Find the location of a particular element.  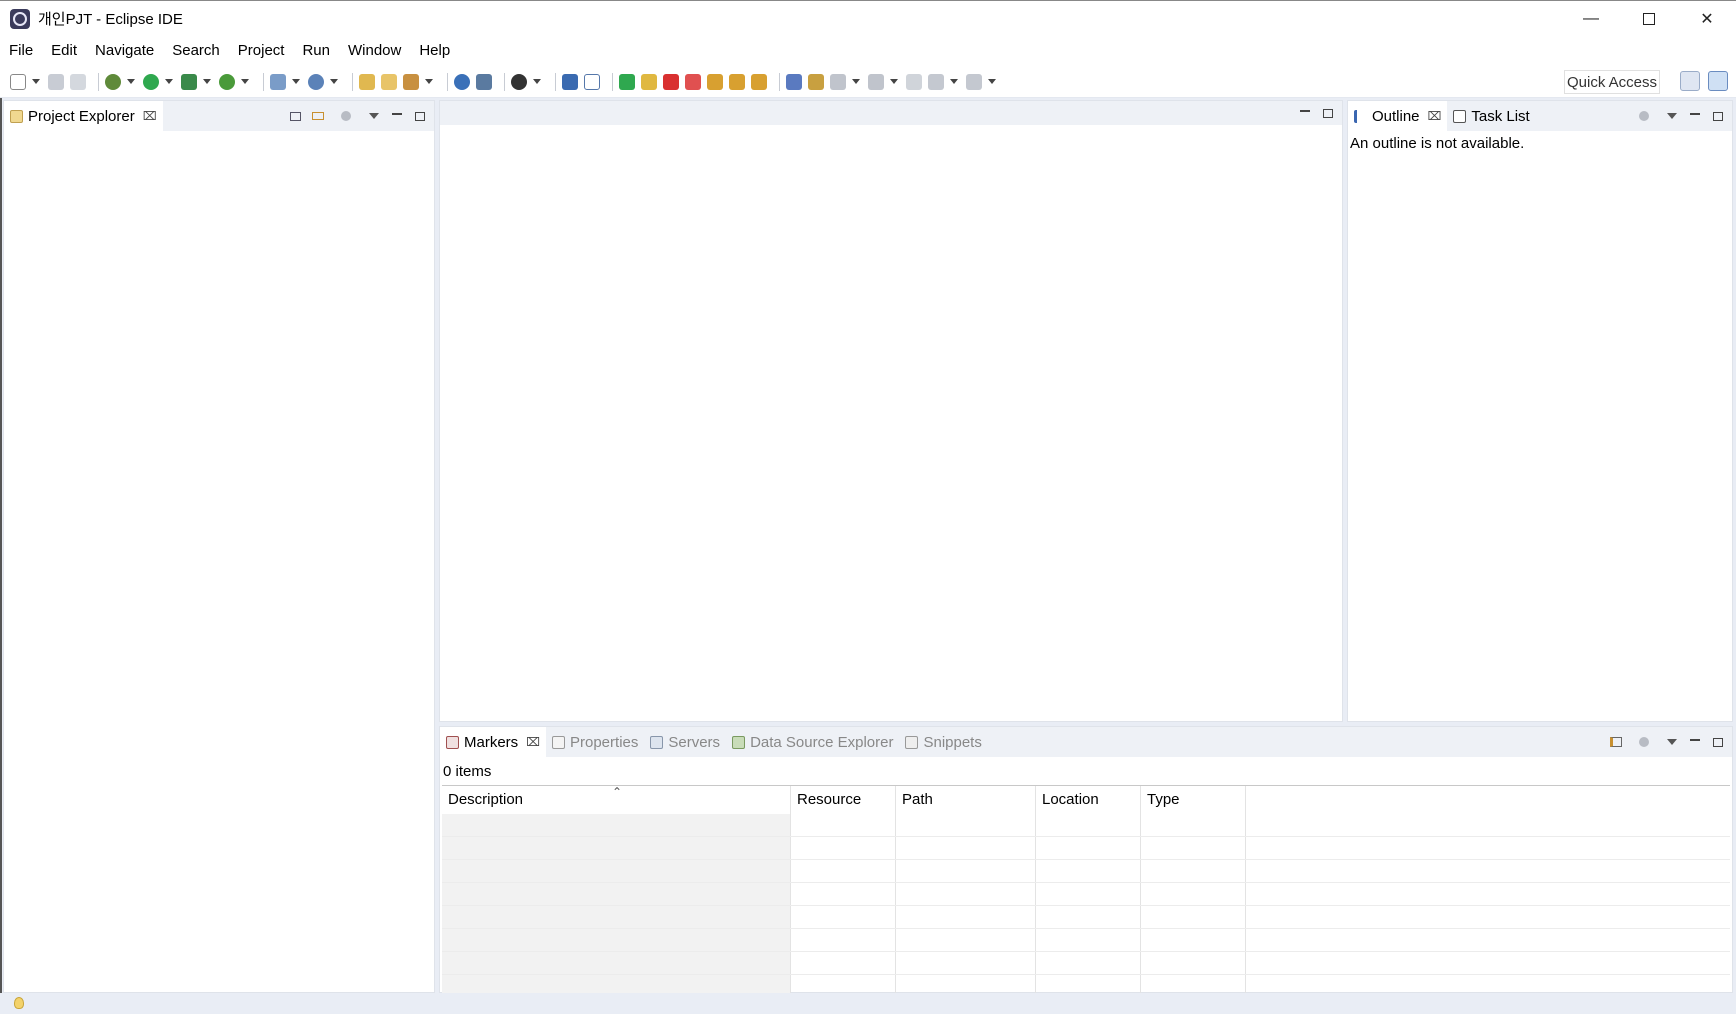

new-server-icon is located at coordinates (278, 81).